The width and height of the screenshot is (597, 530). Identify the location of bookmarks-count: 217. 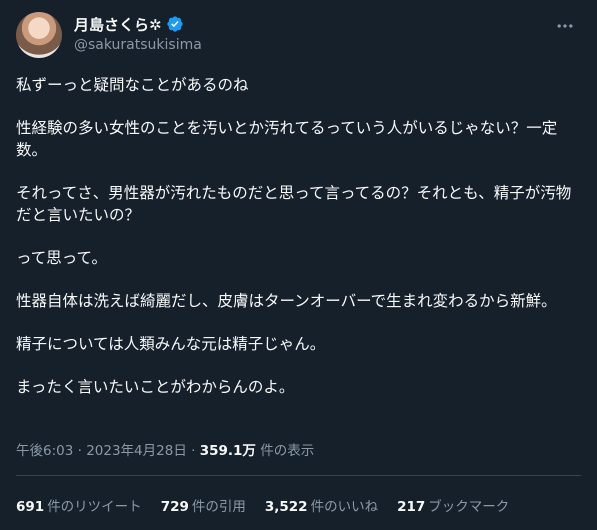
(411, 507).